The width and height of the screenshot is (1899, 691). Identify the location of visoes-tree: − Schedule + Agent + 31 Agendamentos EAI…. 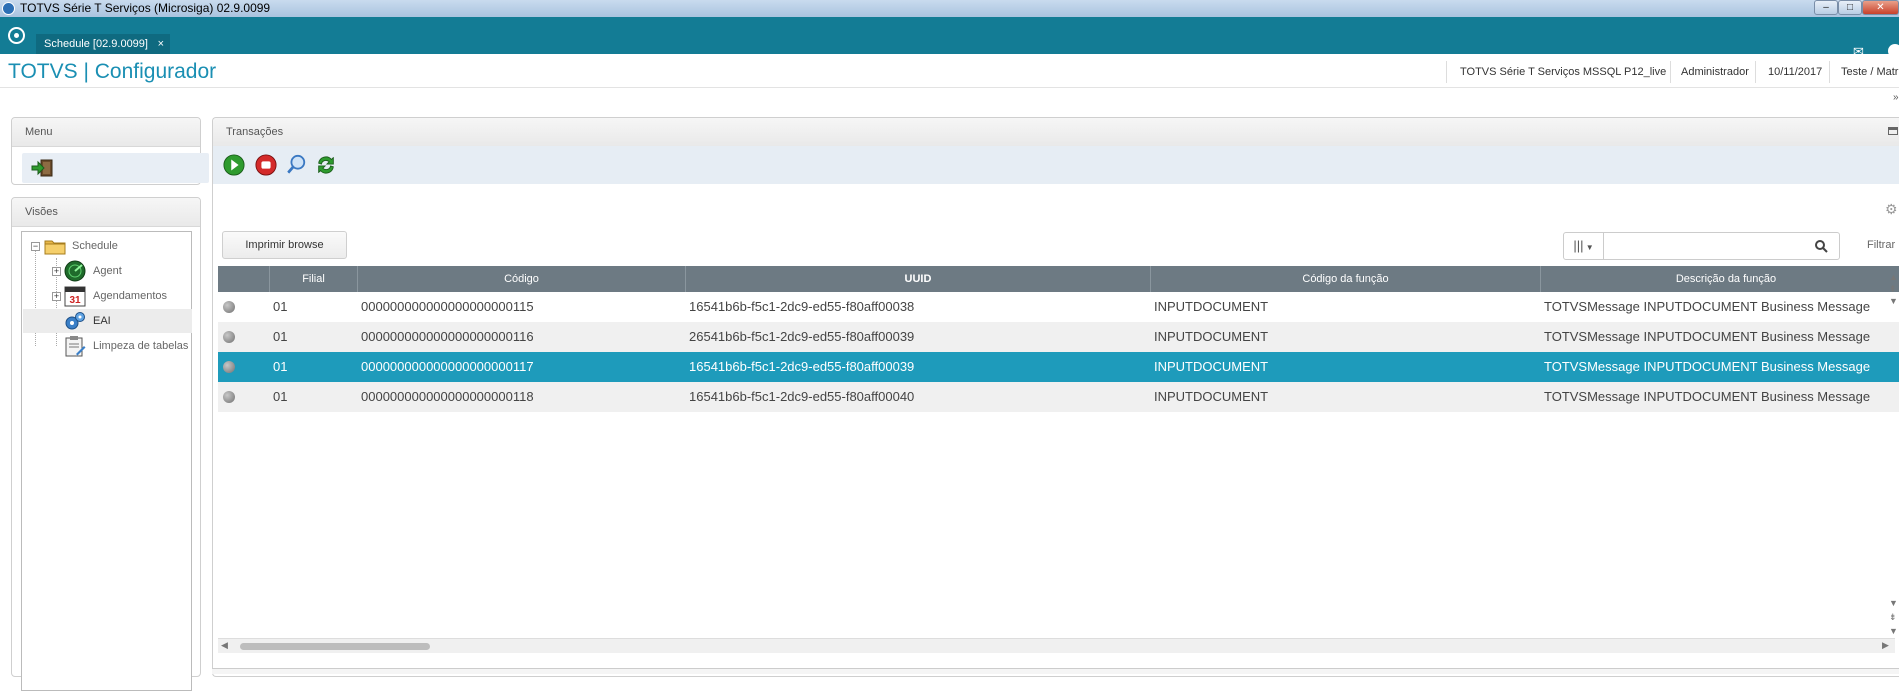
(106, 461).